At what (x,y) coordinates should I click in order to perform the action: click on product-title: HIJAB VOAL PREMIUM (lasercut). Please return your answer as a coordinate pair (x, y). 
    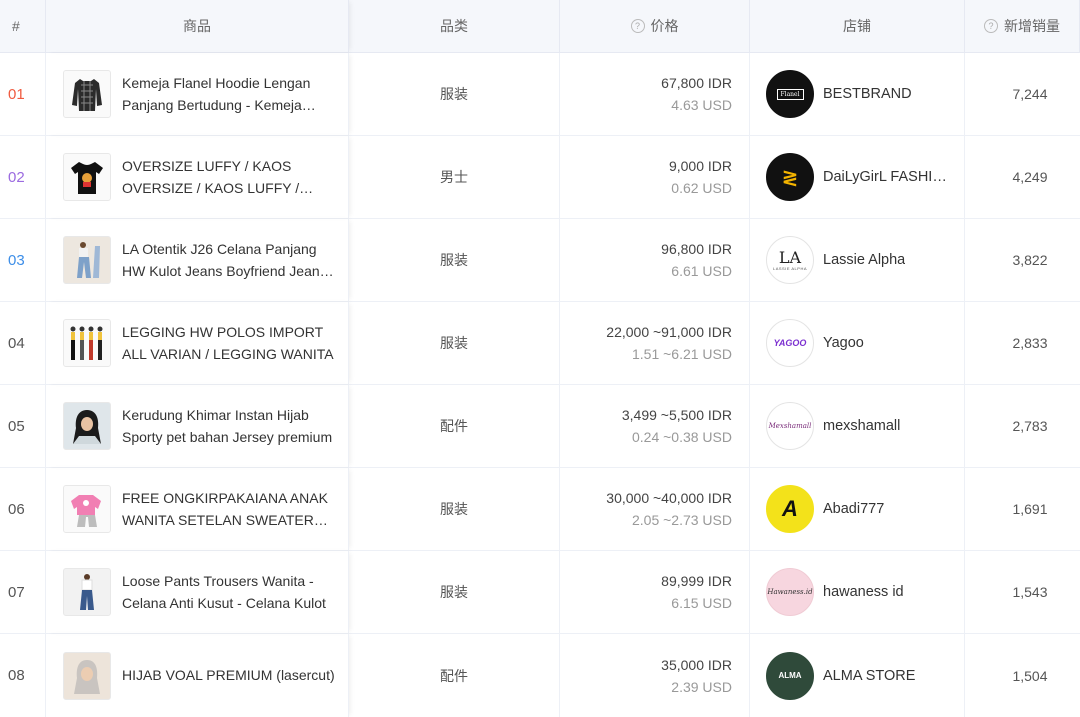
    Looking at the image, I should click on (229, 675).